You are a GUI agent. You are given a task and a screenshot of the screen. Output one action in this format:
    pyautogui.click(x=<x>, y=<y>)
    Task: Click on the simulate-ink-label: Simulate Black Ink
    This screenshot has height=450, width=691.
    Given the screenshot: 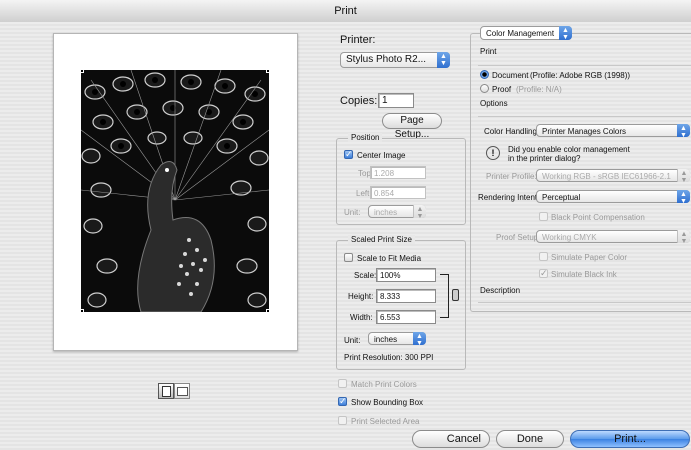 What is the action you would take?
    pyautogui.click(x=584, y=274)
    